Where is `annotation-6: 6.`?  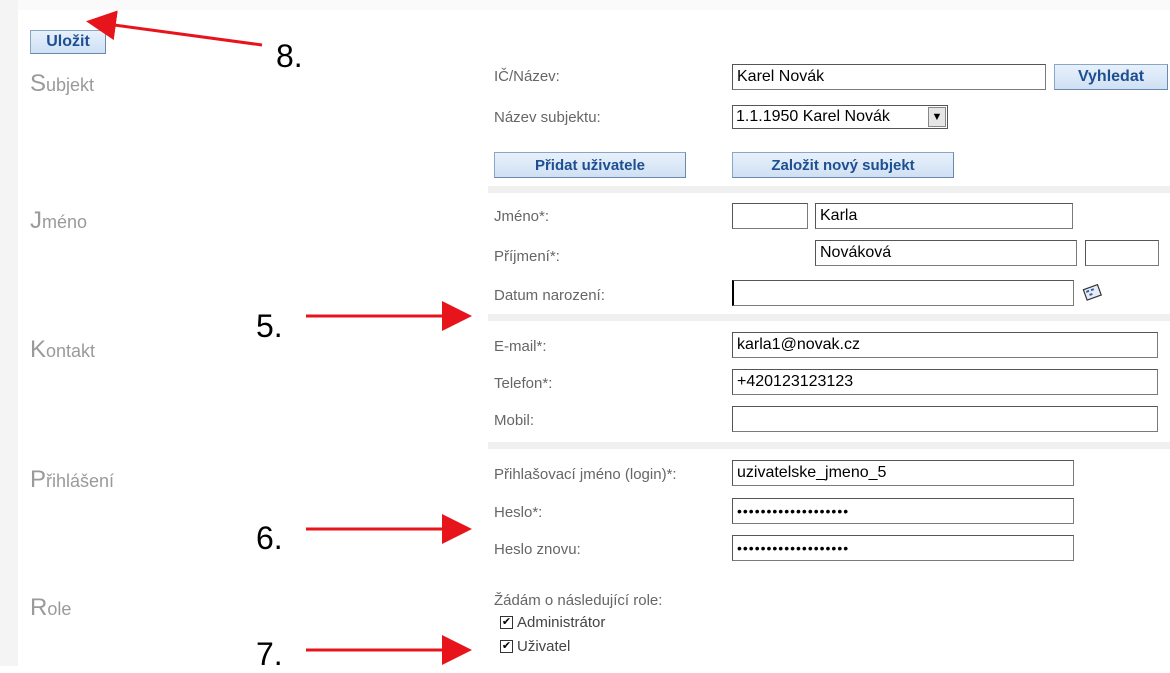 annotation-6: 6. is located at coordinates (269, 538).